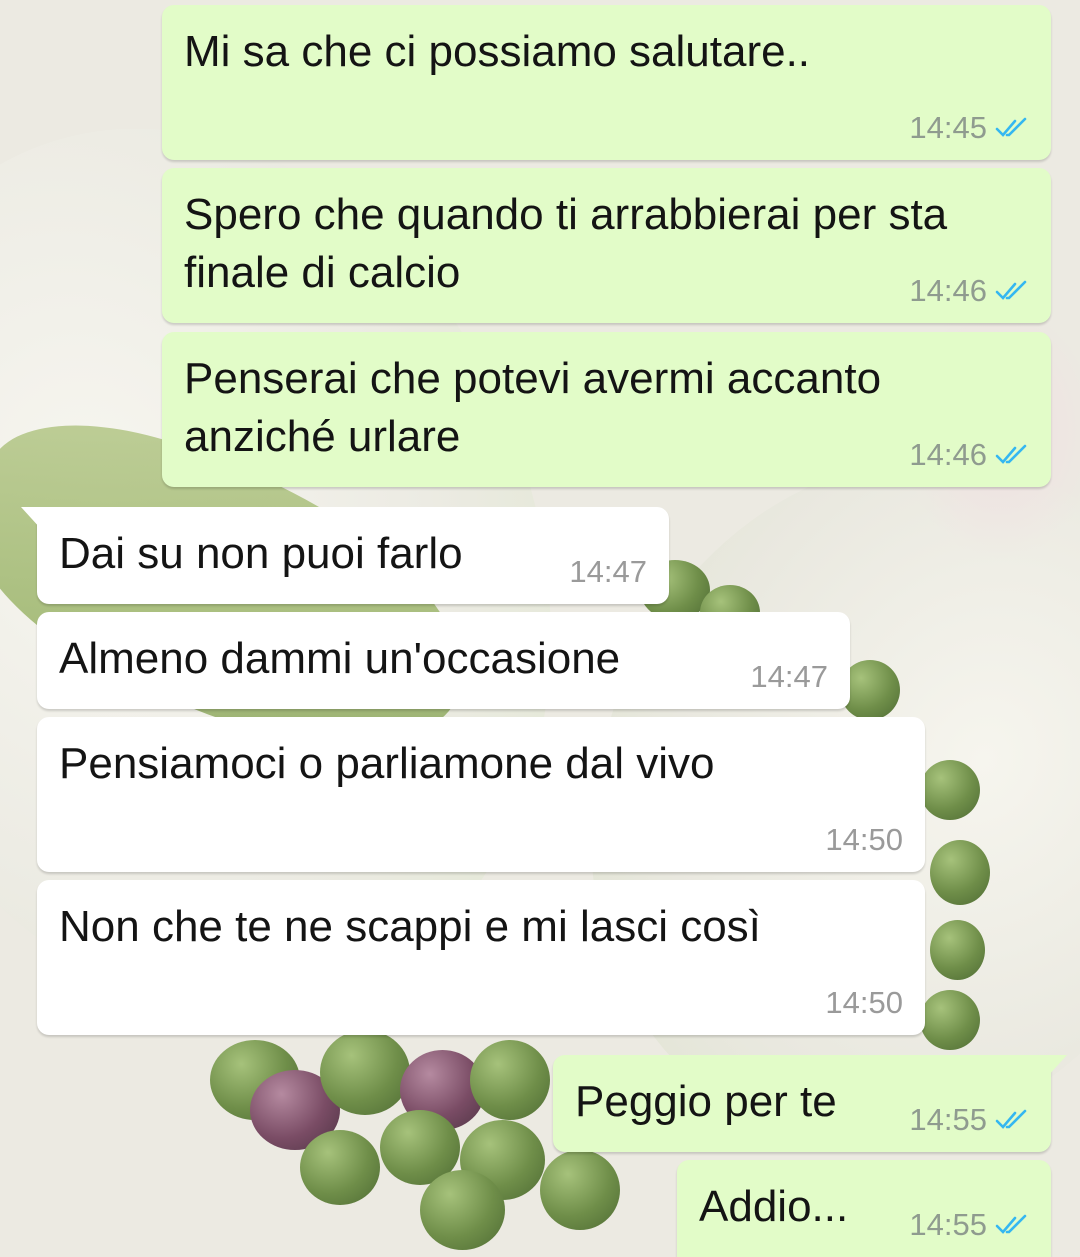  What do you see at coordinates (410, 926) in the screenshot?
I see `message-text: Non che te ne scappi e mi lasci così` at bounding box center [410, 926].